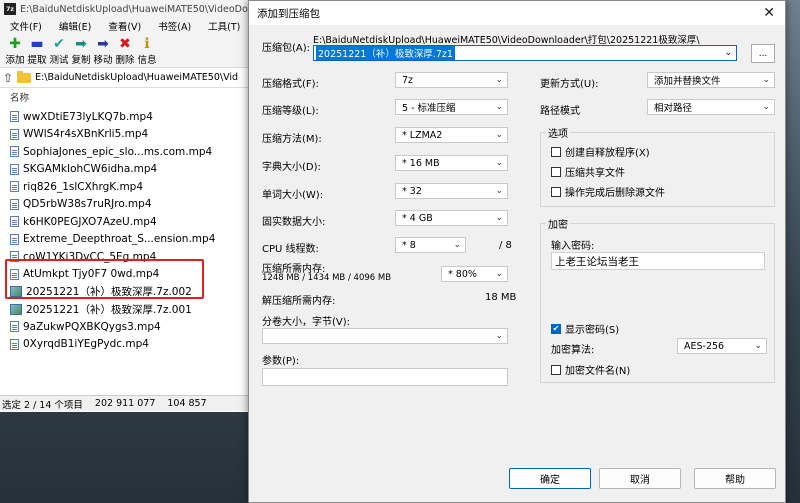 This screenshot has height=503, width=800. Describe the element at coordinates (118, 151) in the screenshot. I see `file-name: SophiaJones_epic_slo...ms.com.mp4` at that location.